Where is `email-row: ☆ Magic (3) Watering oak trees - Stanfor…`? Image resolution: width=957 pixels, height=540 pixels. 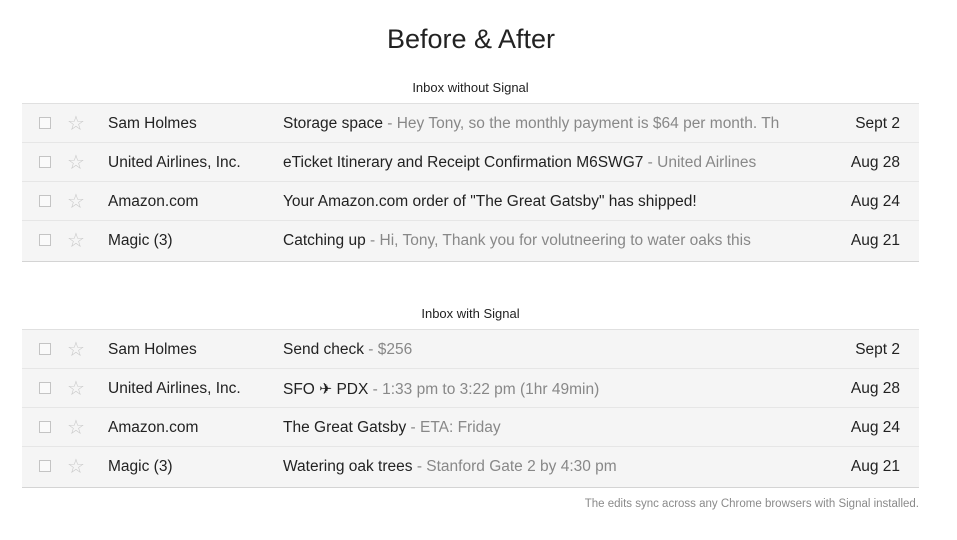
email-row: ☆ Magic (3) Watering oak trees - Stanfor… is located at coordinates (470, 467).